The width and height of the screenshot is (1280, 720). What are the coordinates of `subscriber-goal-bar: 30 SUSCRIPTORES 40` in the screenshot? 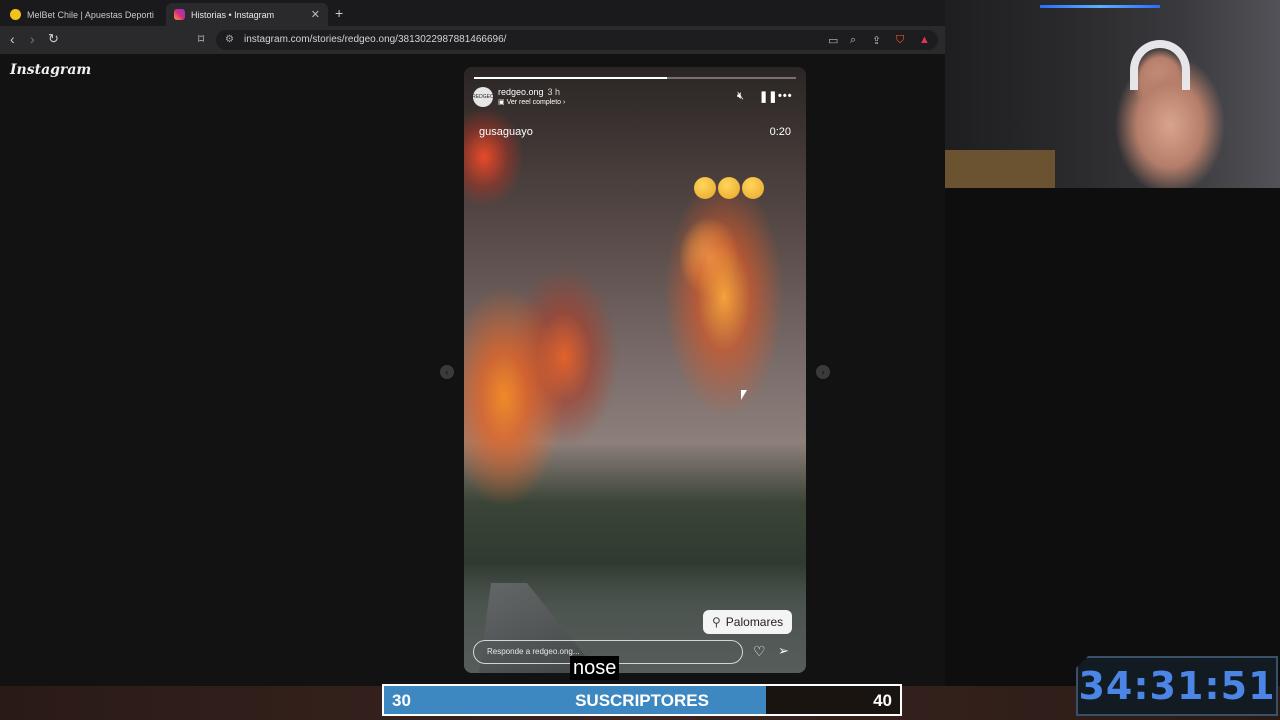 It's located at (642, 700).